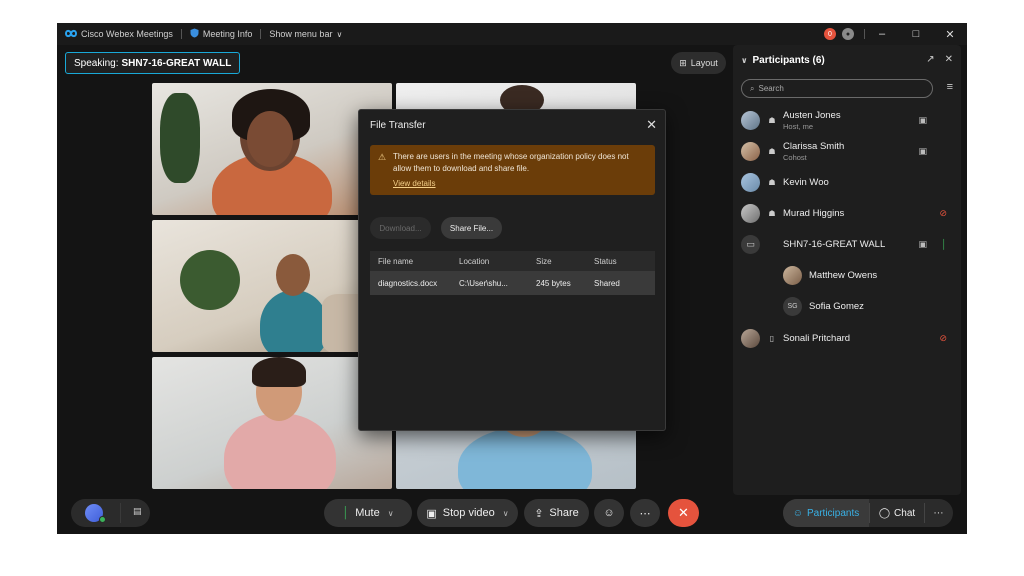  What do you see at coordinates (834, 244) in the screenshot?
I see `participant-name: SHN7-16-GREAT WALL` at bounding box center [834, 244].